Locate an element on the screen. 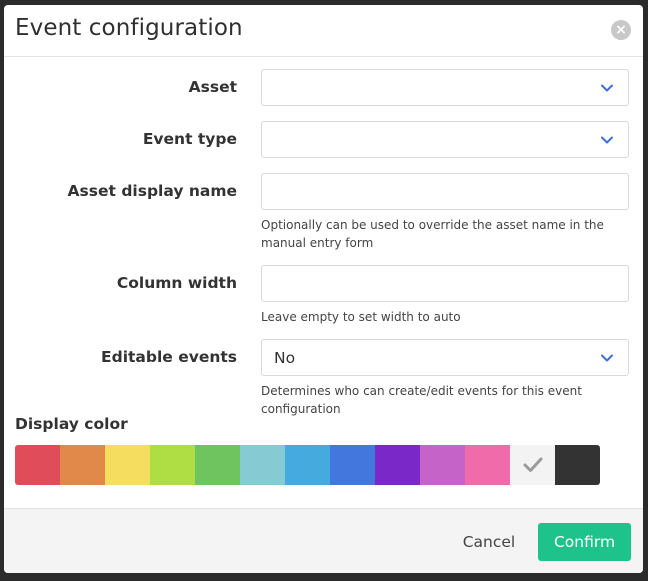 The height and width of the screenshot is (581, 648). asset-display-name-input is located at coordinates (445, 191).